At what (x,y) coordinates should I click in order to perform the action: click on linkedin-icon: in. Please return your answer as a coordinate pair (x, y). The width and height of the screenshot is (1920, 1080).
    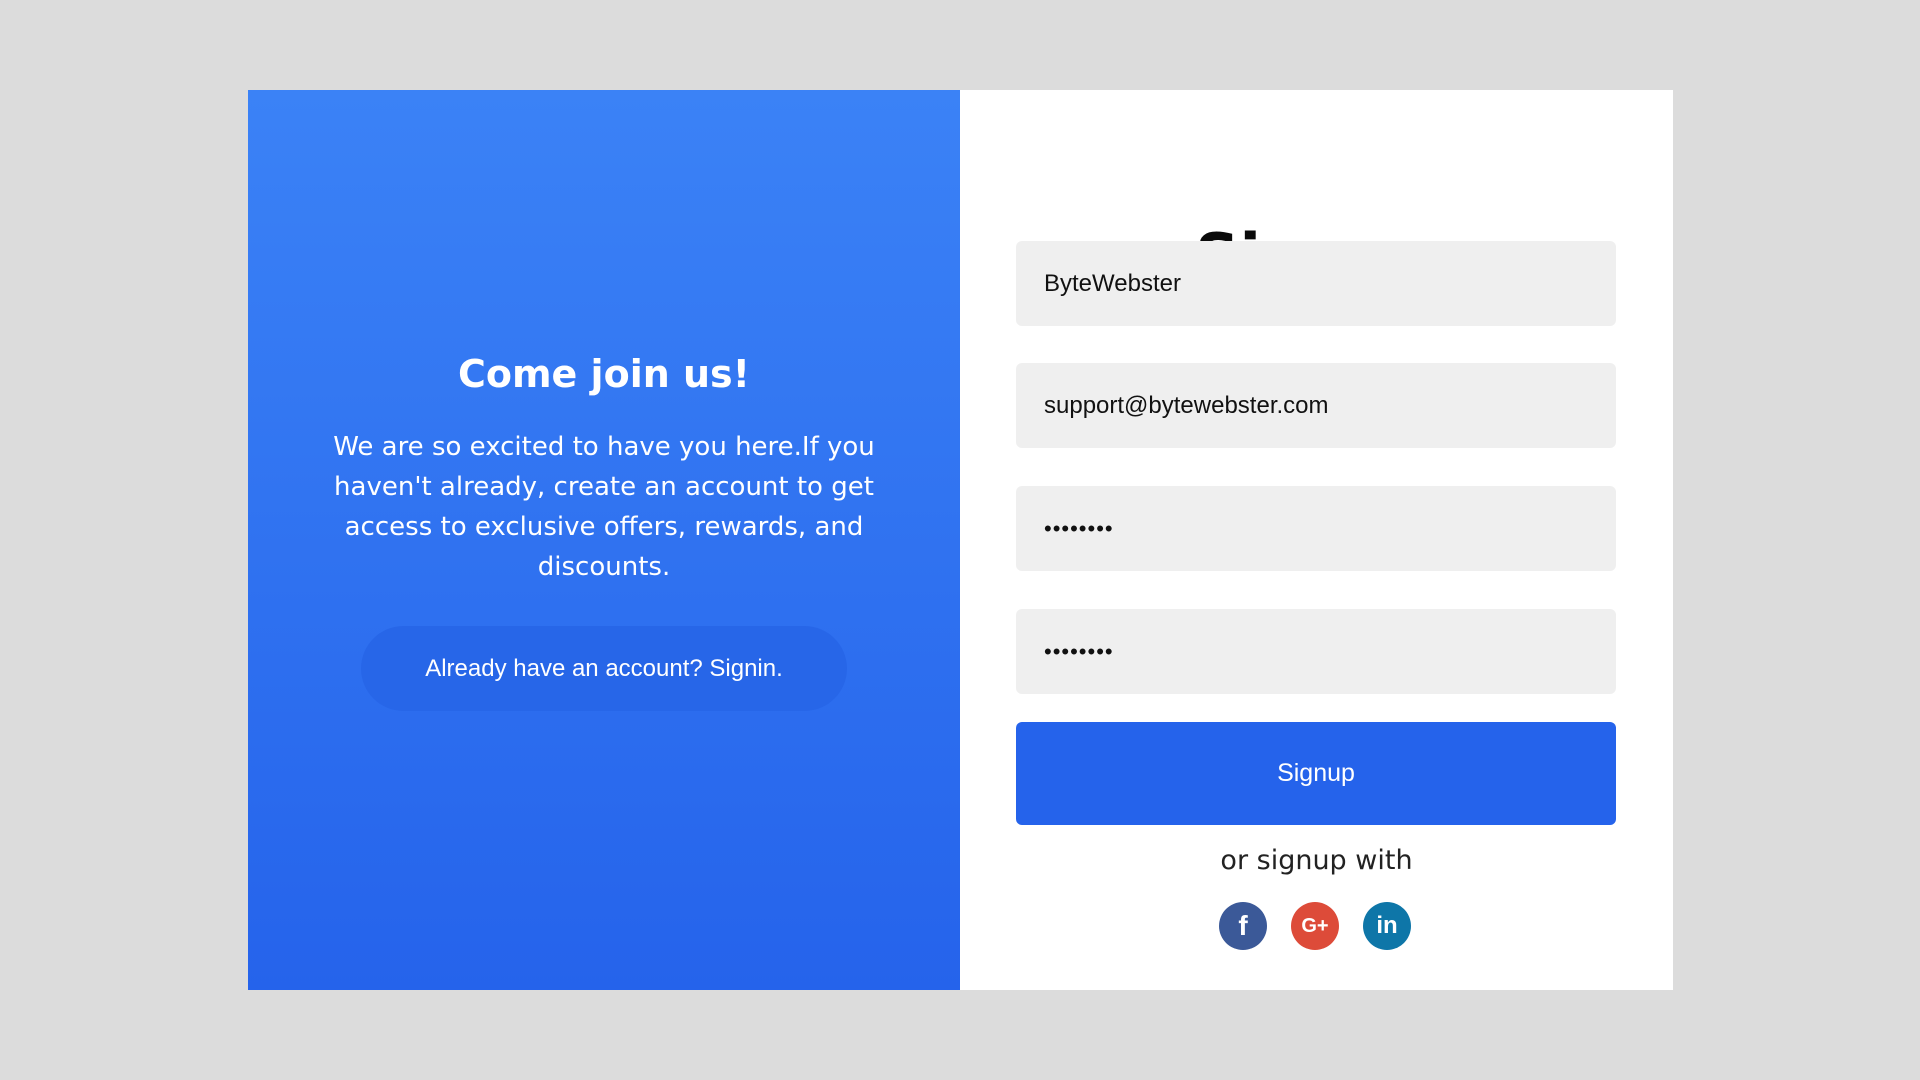
    Looking at the image, I should click on (1387, 925).